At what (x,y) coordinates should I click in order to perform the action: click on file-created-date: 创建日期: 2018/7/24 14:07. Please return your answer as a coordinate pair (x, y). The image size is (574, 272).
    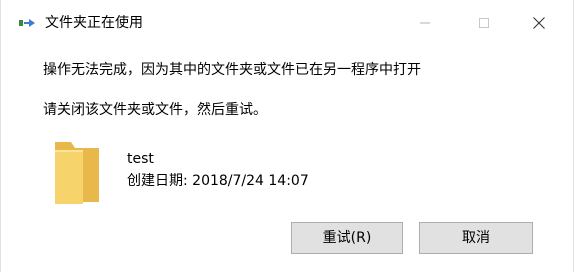
    Looking at the image, I should click on (218, 181).